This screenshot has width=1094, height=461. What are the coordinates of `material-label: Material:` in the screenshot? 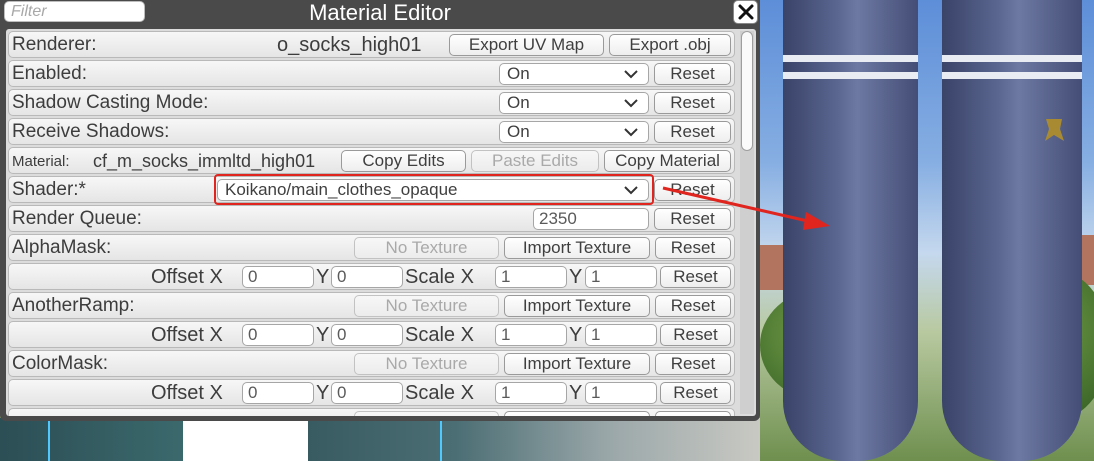 It's located at (41, 161).